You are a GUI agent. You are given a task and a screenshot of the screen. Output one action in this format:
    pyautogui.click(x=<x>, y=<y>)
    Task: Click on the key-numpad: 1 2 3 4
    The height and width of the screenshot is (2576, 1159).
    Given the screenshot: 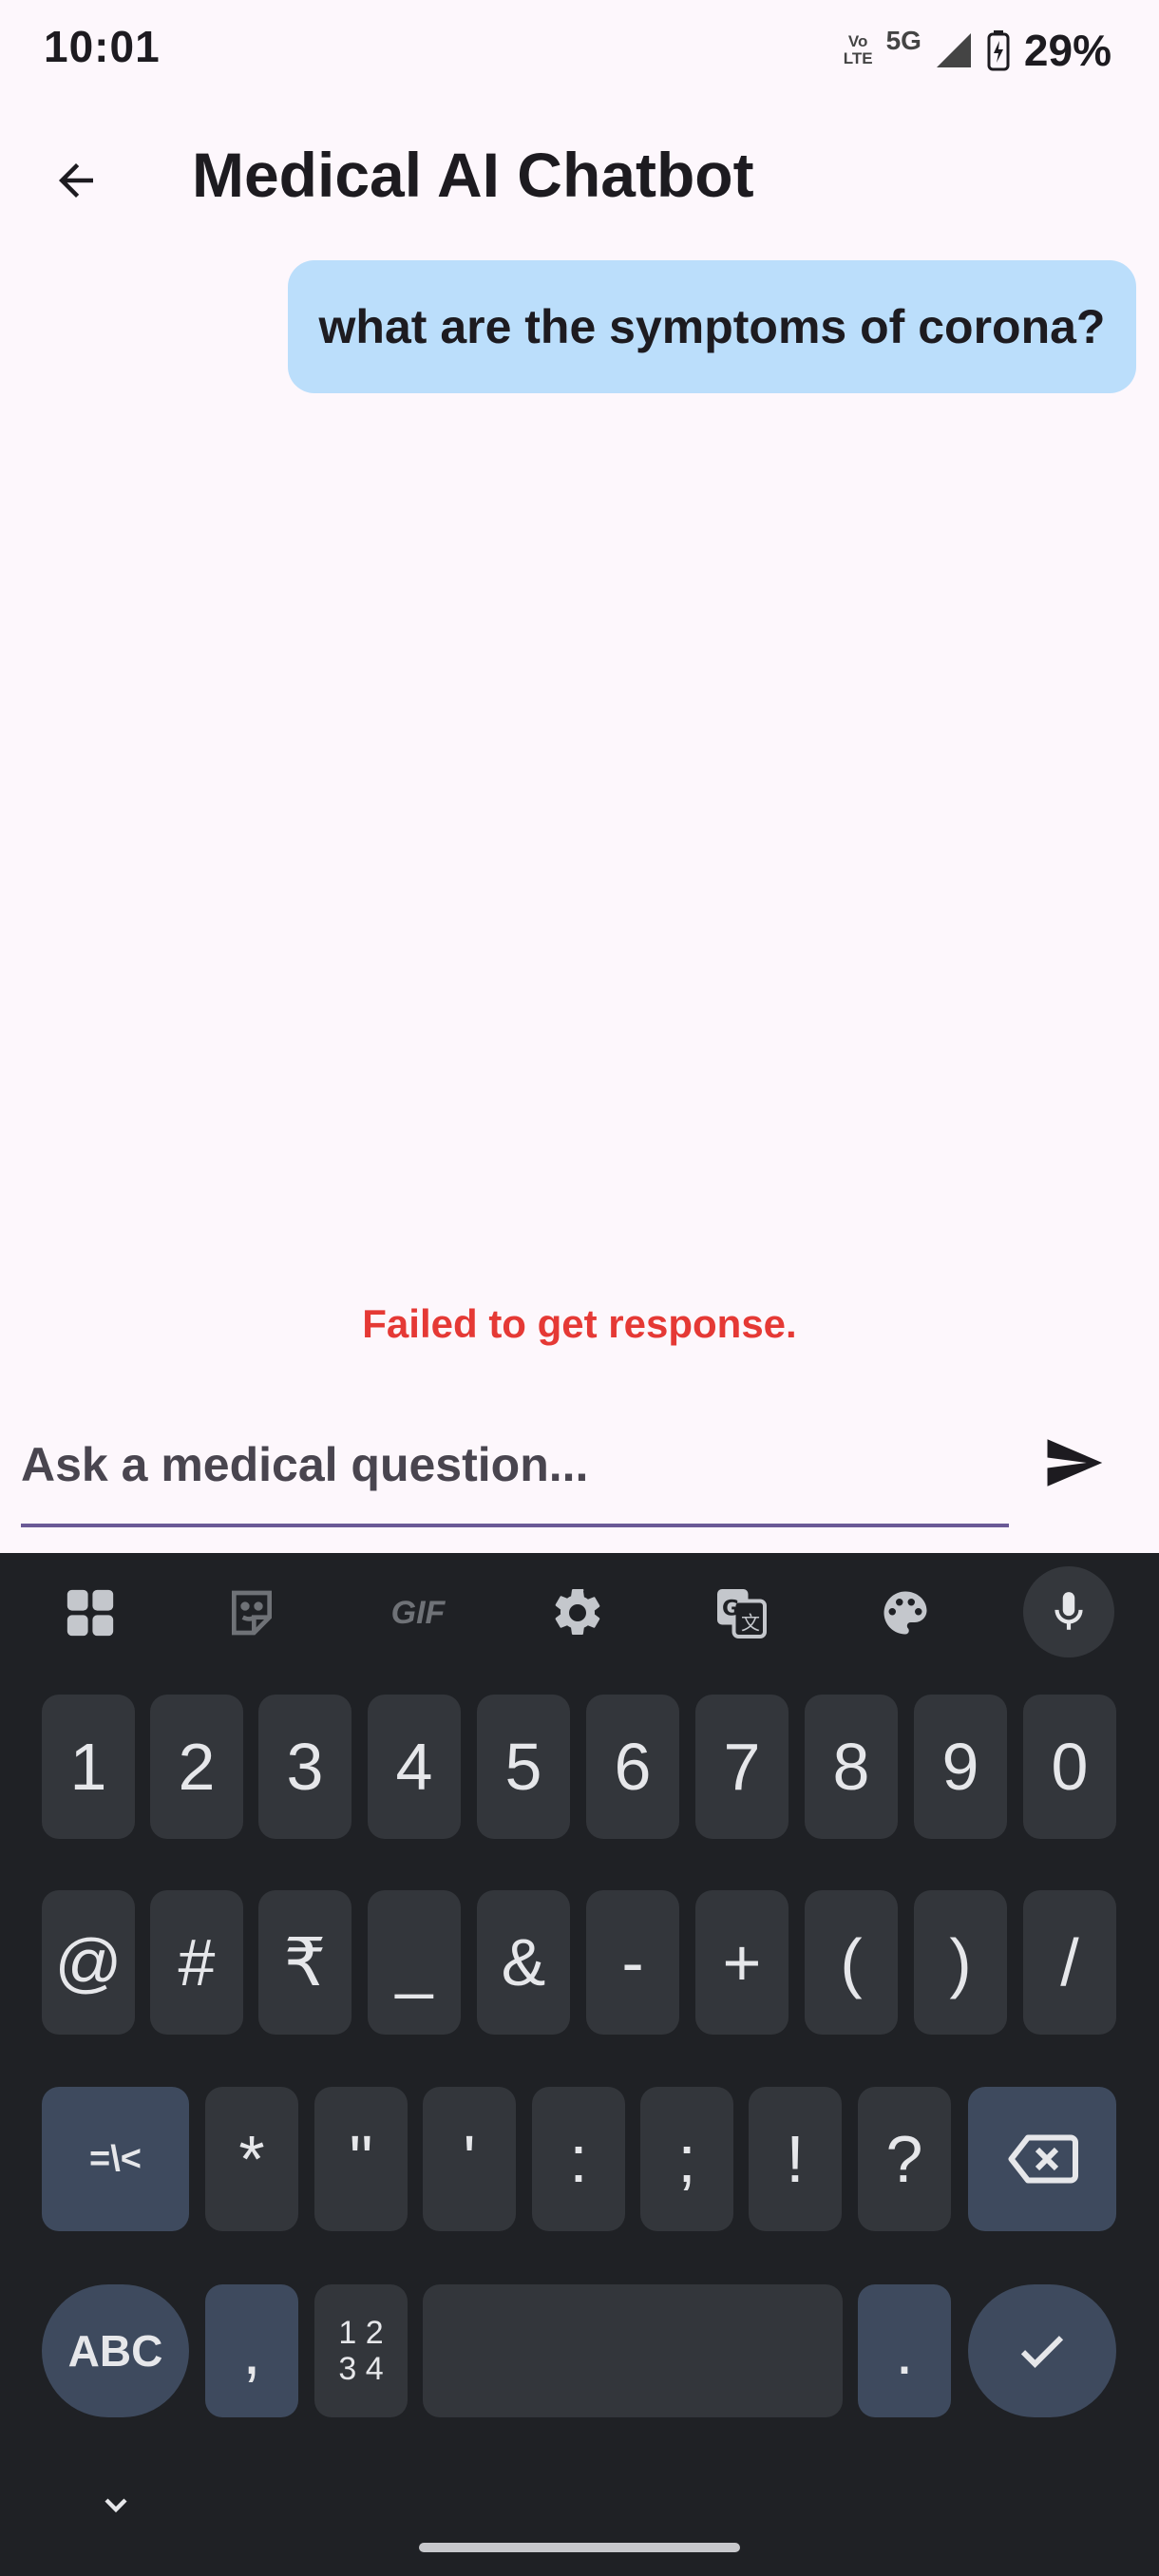 What is the action you would take?
    pyautogui.click(x=361, y=2350)
    